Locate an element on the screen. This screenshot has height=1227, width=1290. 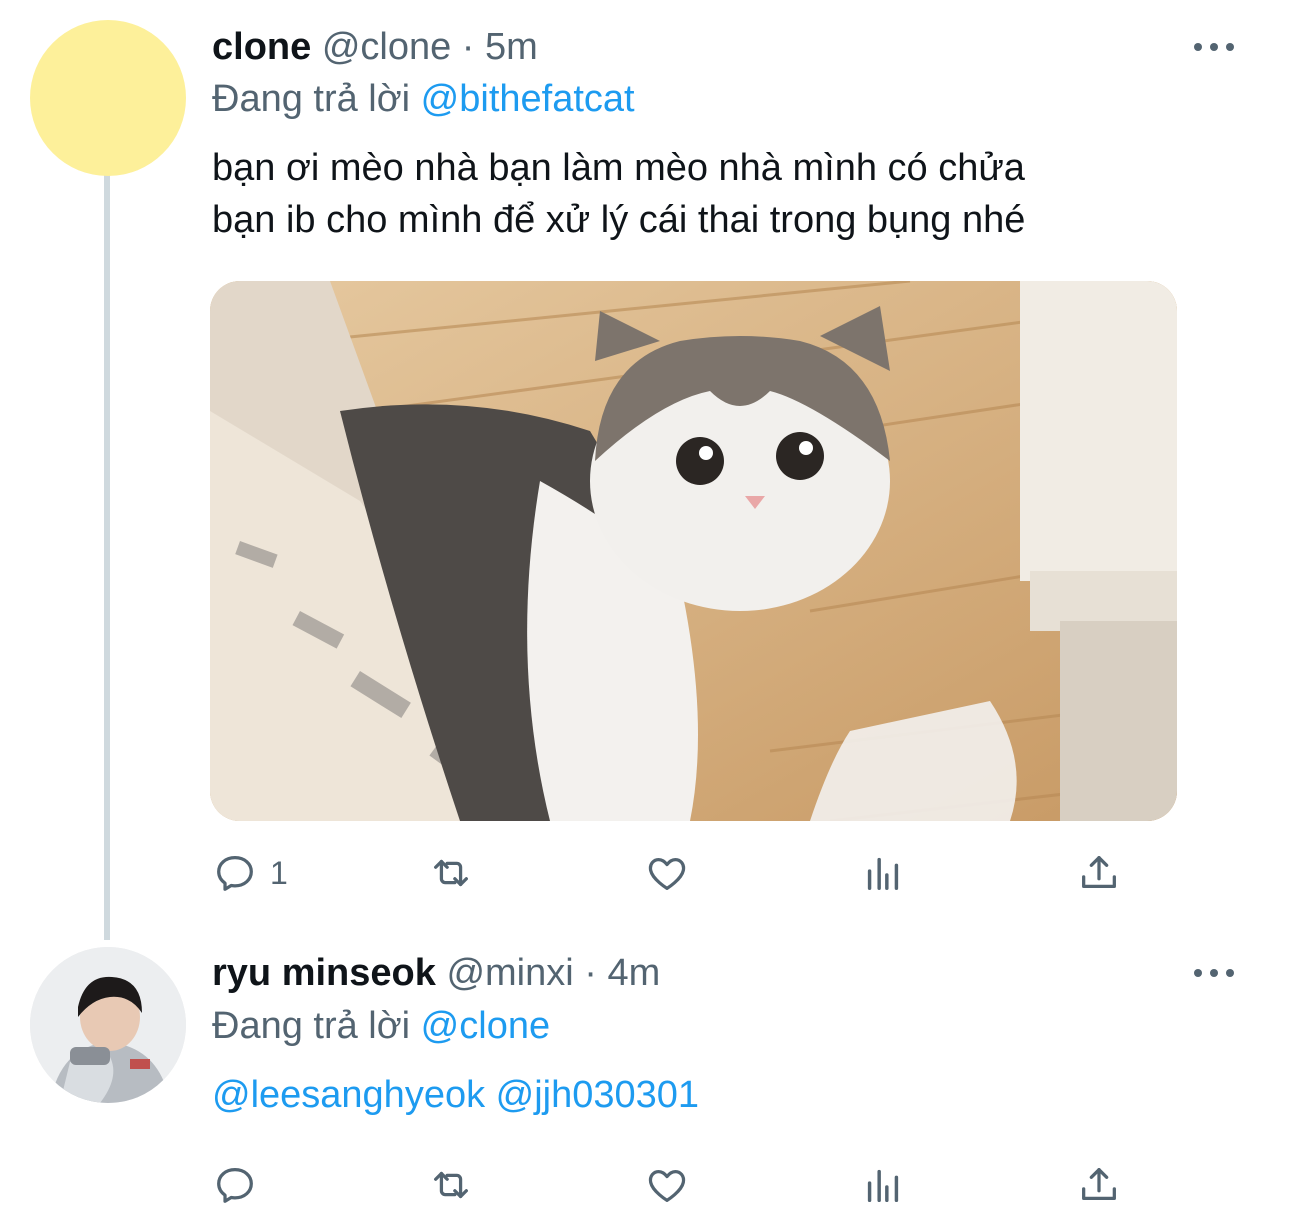
avatar-ryu-minseok is located at coordinates (108, 1025).